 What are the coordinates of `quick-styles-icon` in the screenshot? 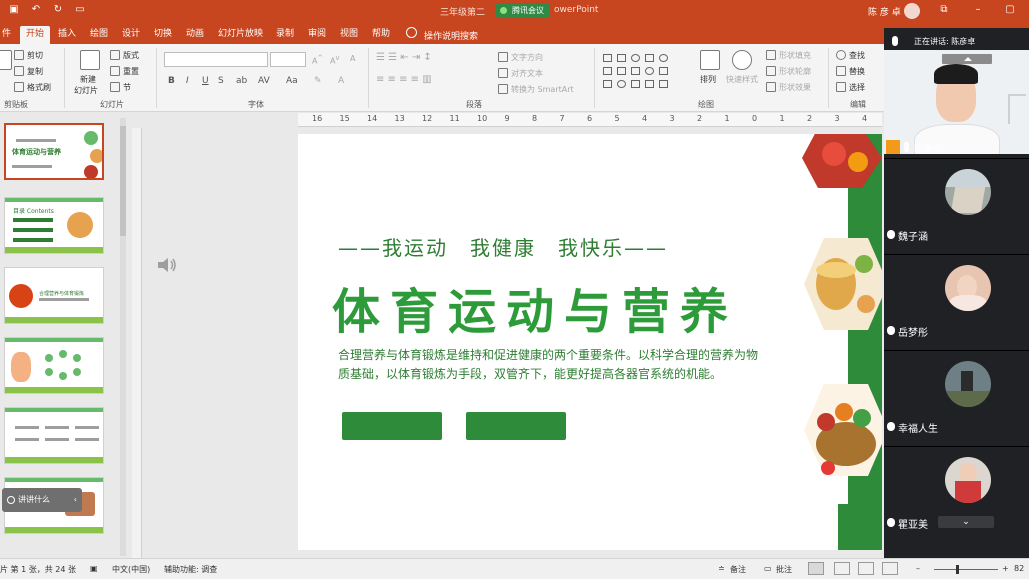 It's located at (742, 60).